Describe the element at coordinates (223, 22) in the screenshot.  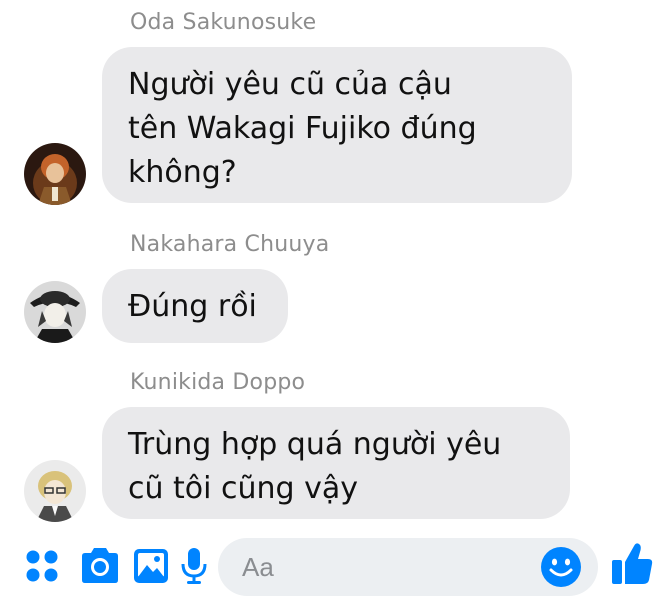
I see `sender-name: Oda Sakunosuke` at that location.